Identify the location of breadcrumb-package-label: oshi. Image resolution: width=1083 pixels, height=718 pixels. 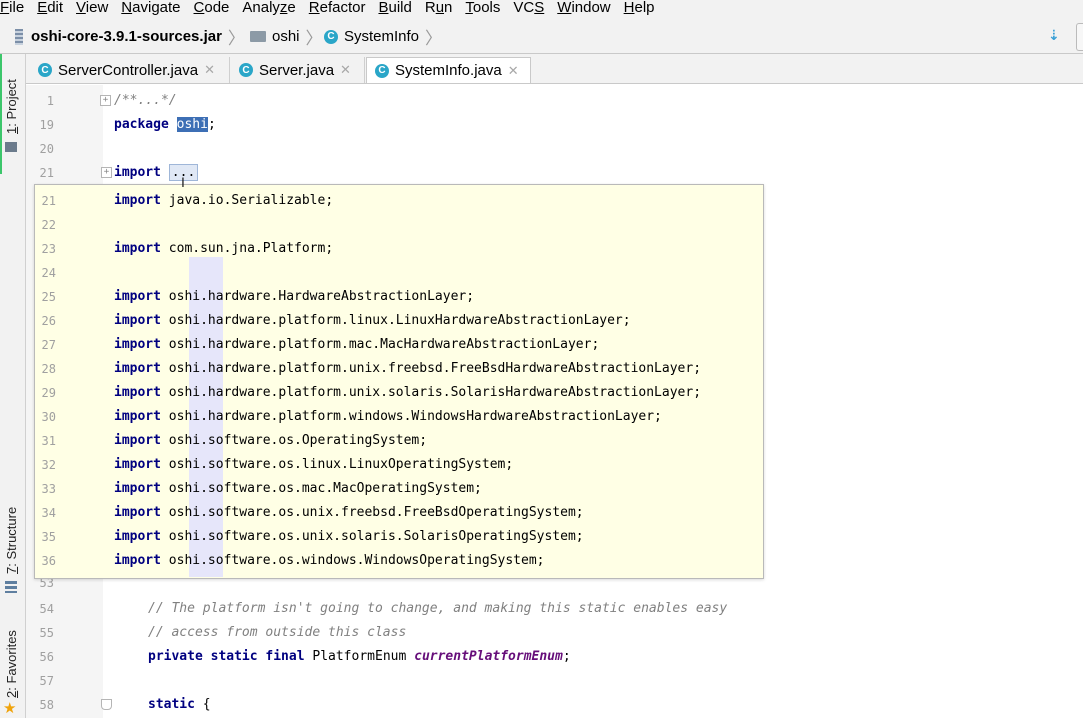
(286, 36).